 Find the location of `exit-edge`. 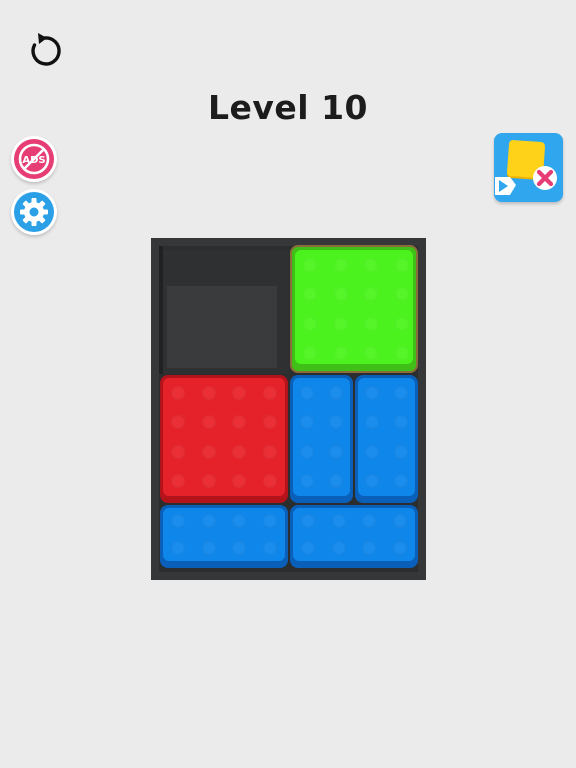

exit-edge is located at coordinates (161, 310).